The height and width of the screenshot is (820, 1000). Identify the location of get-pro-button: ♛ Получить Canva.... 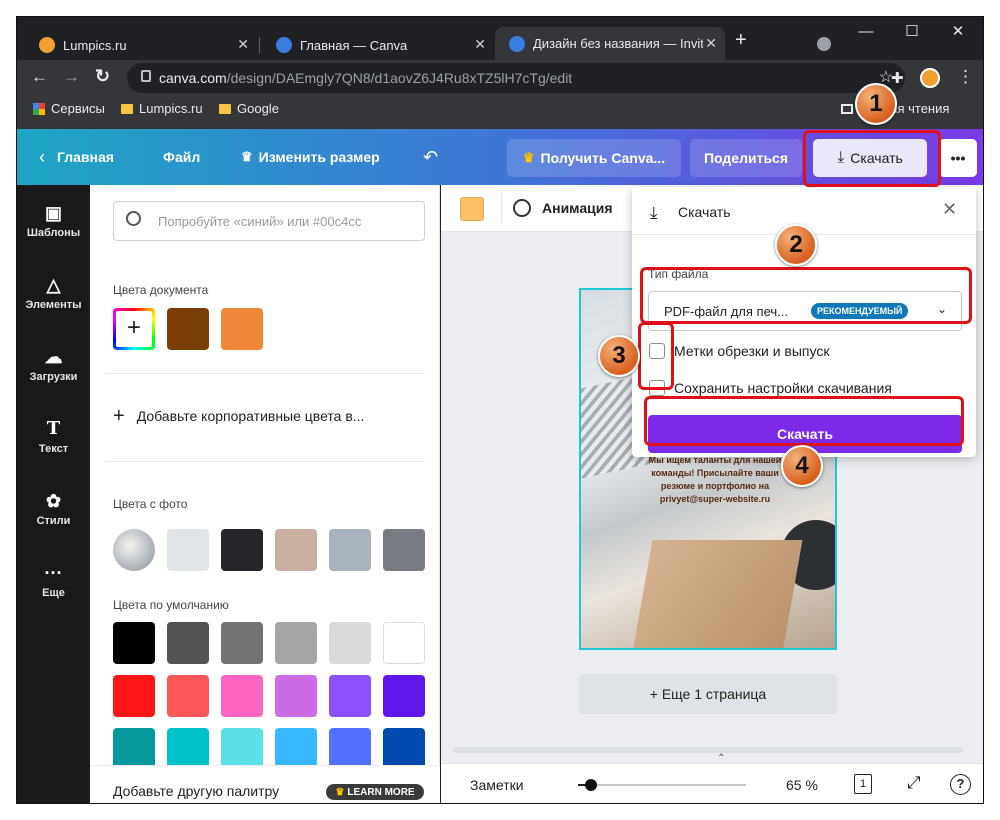
(594, 158).